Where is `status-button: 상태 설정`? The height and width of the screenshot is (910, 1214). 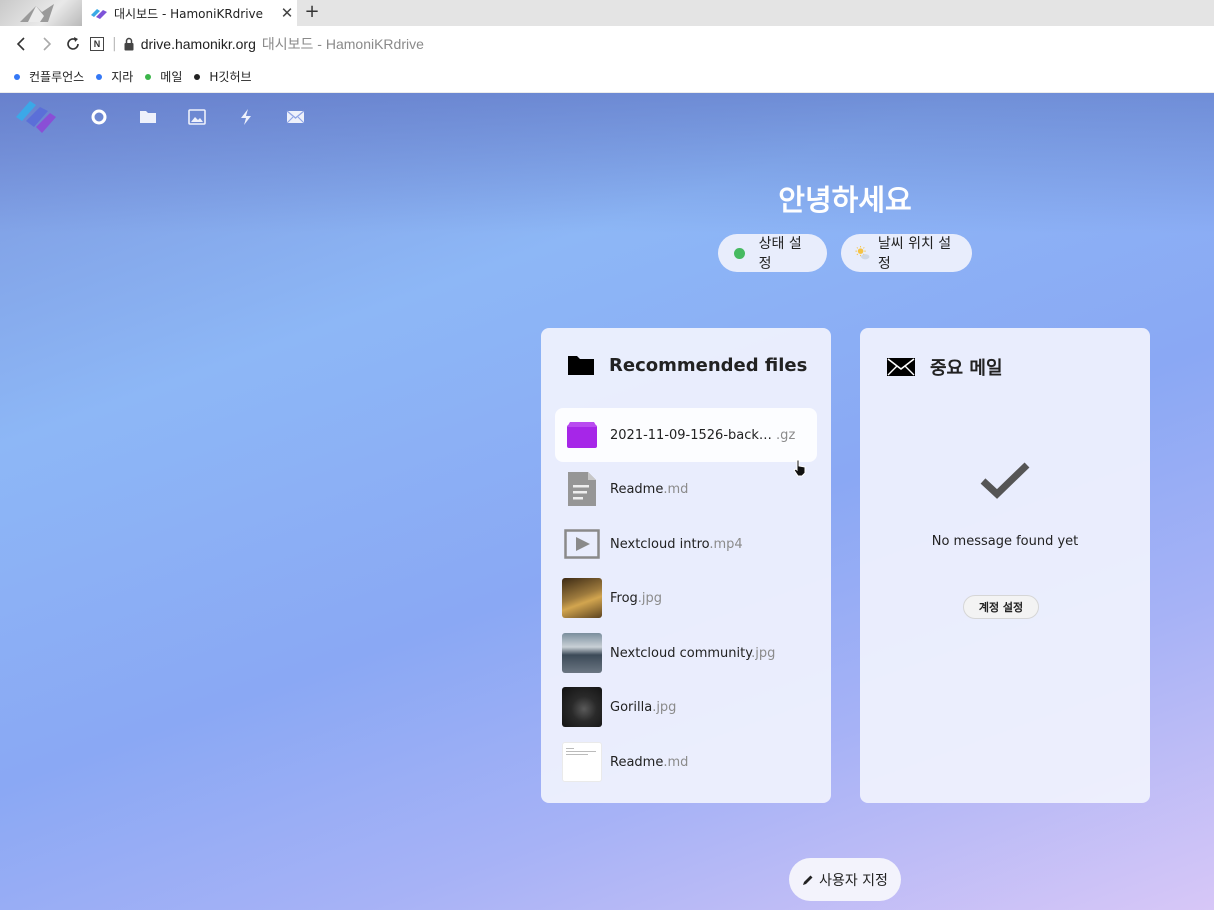
status-button: 상태 설정 is located at coordinates (772, 253).